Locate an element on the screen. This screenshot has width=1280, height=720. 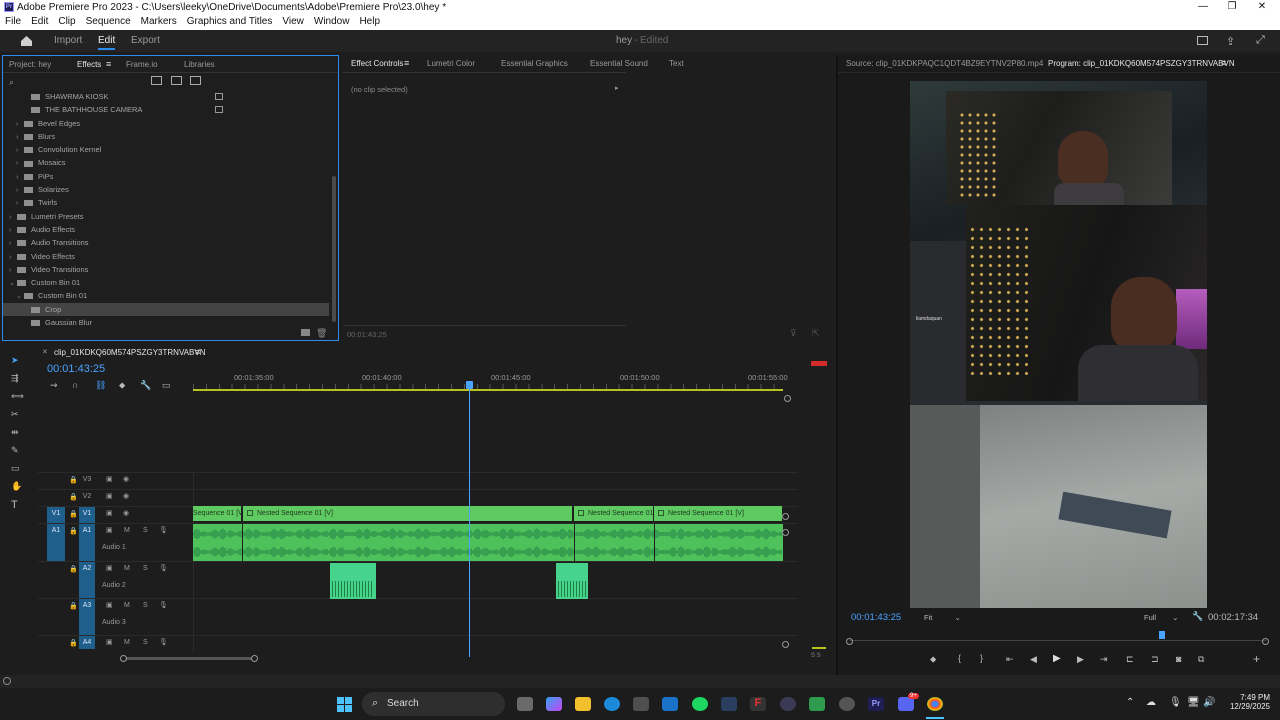
32bit-effects-icon is located at coordinates (176, 80).